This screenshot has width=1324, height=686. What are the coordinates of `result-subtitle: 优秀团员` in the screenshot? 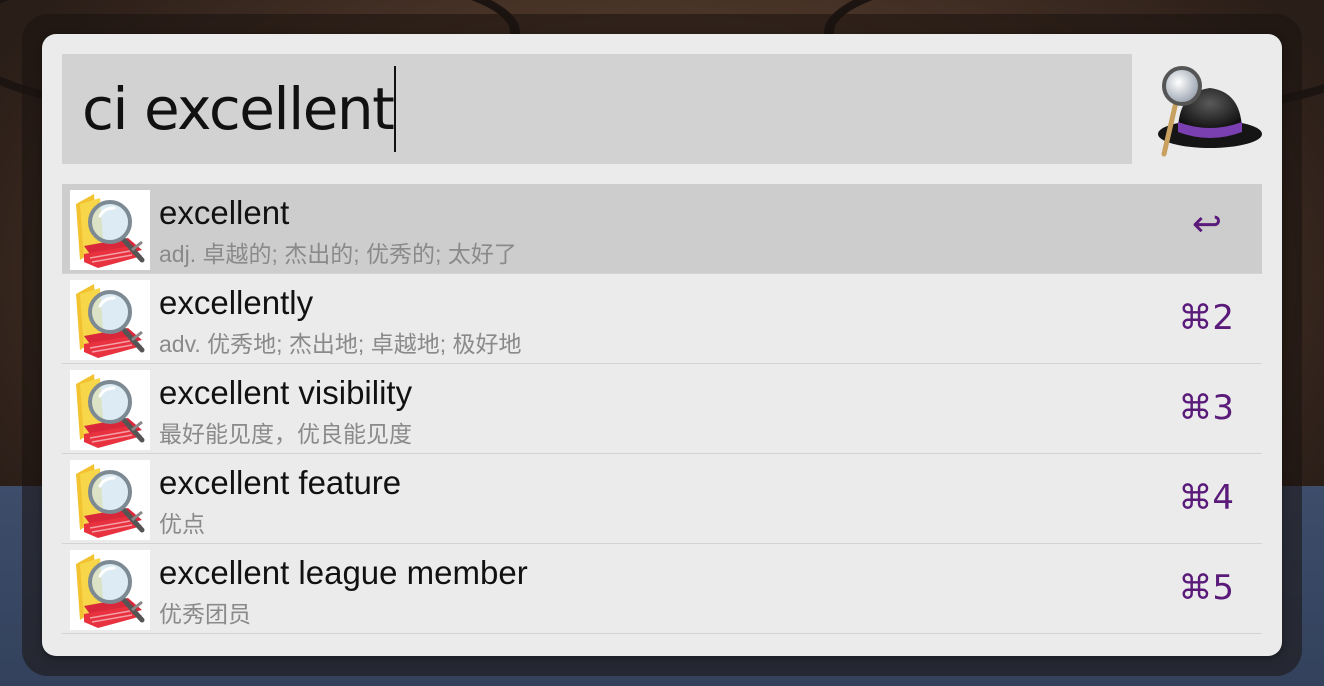 It's located at (205, 614).